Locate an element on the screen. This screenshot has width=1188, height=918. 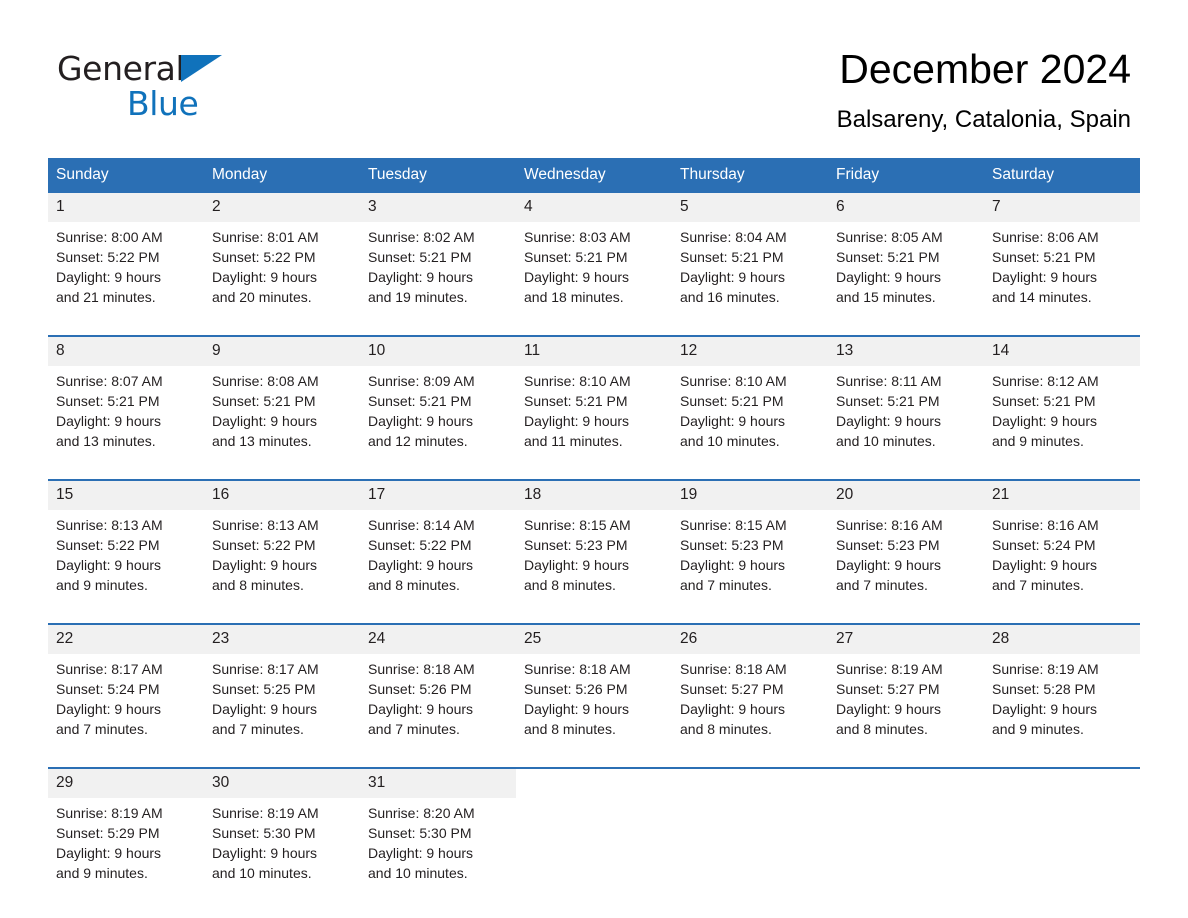
day-daylight-line-text: and 18 minutes. is located at coordinates (574, 297).